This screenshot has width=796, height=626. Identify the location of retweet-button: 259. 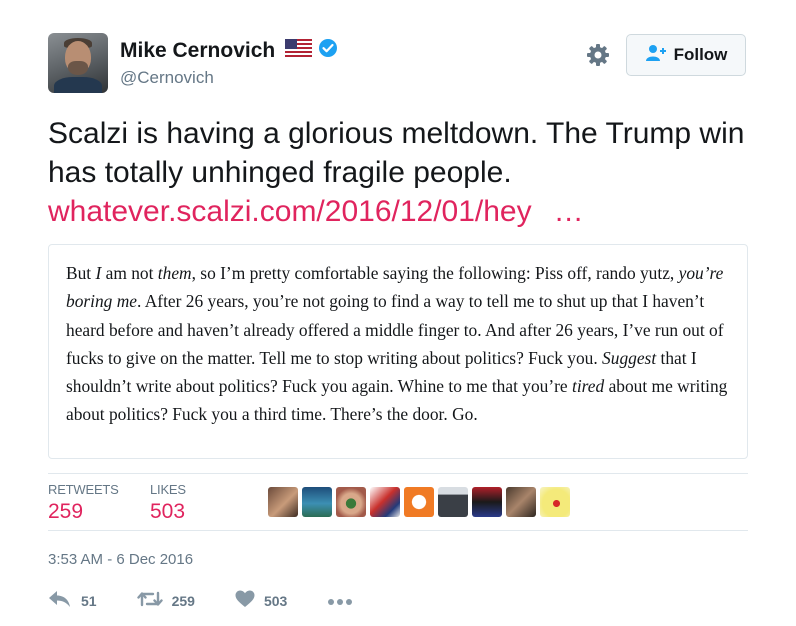
(165, 600).